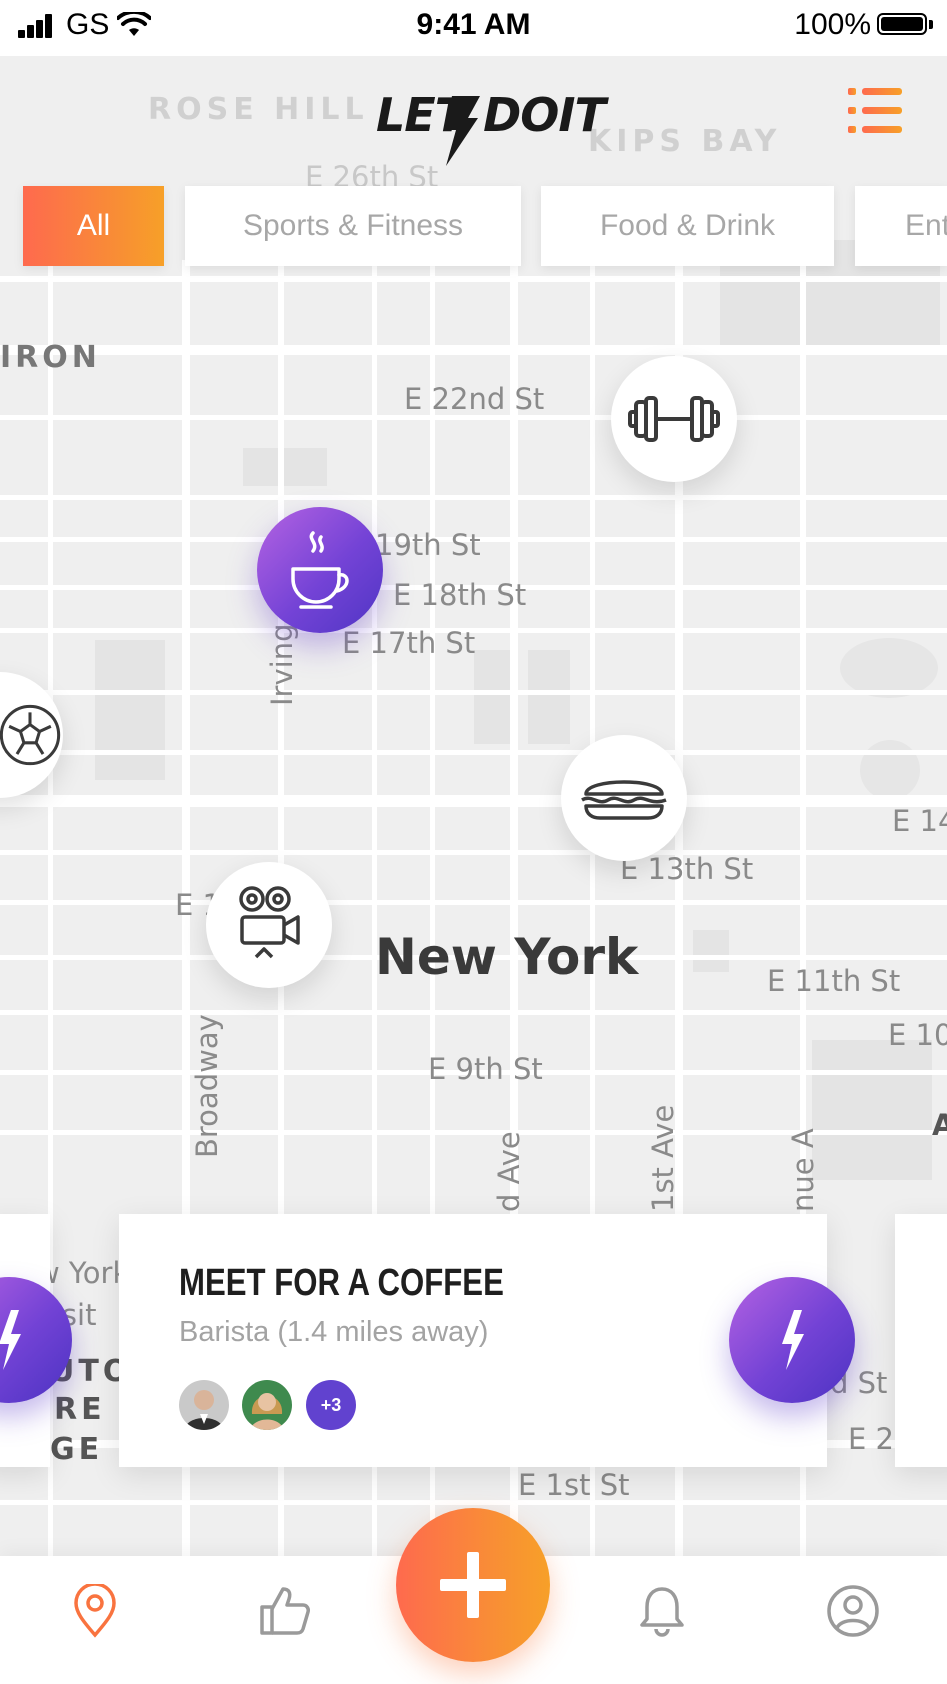 Image resolution: width=947 pixels, height=1684 pixels. I want to click on plus-icon, so click(473, 1585).